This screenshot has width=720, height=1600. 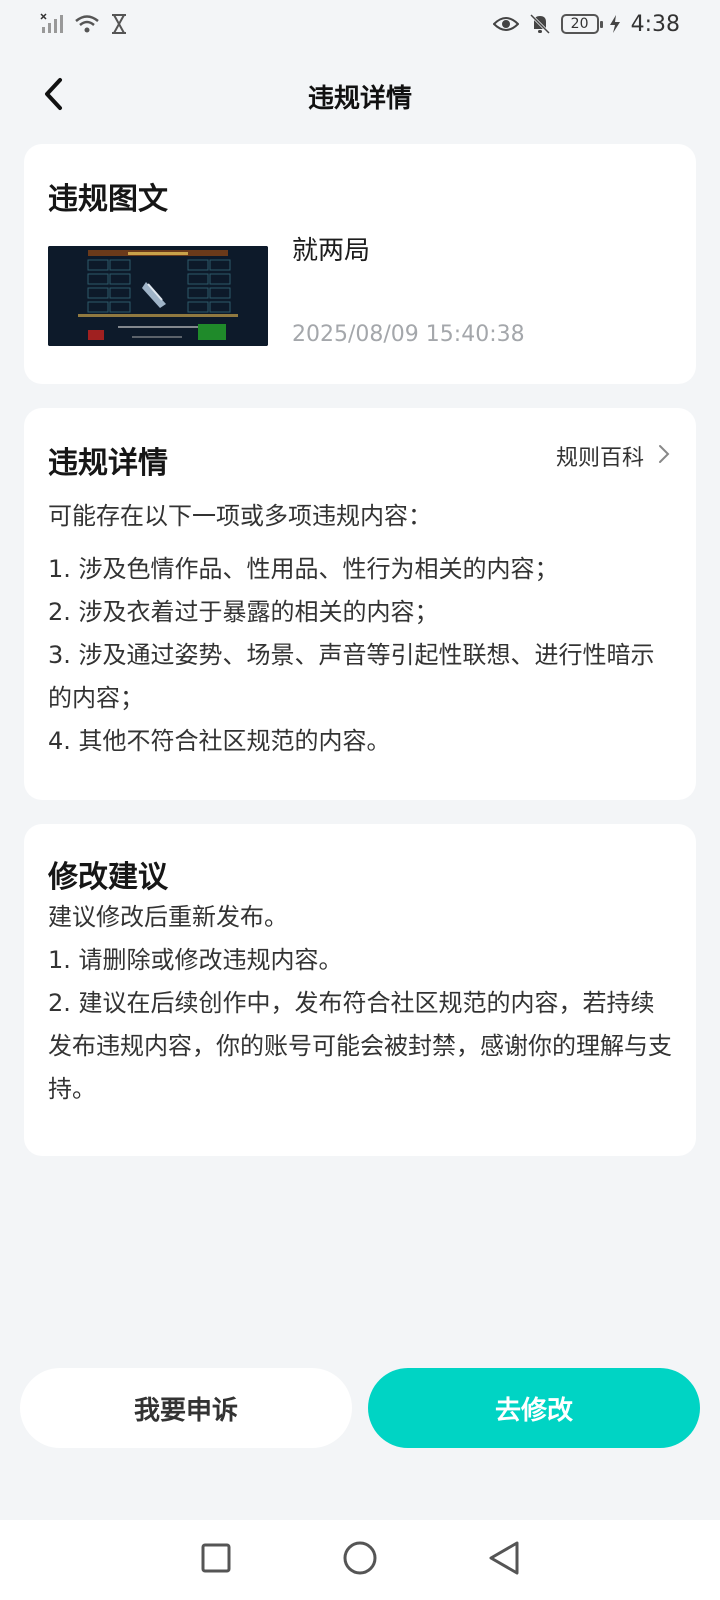 I want to click on content-card: 违规图文 就两局 2025/08/09 15:40:38, so click(x=360, y=264).